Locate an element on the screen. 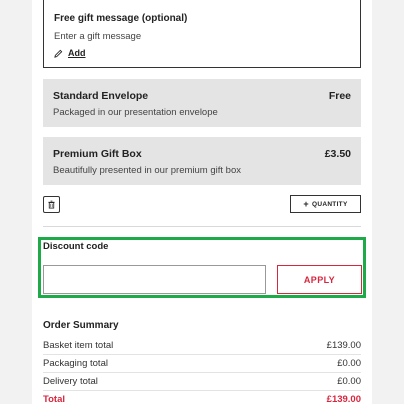  summary-row-basket: Basket item total £139.00 is located at coordinates (202, 346).